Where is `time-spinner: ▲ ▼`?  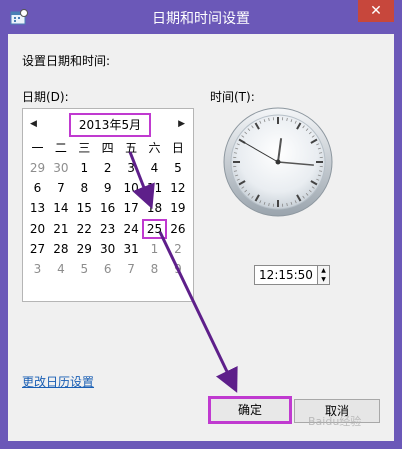 time-spinner: ▲ ▼ is located at coordinates (323, 275).